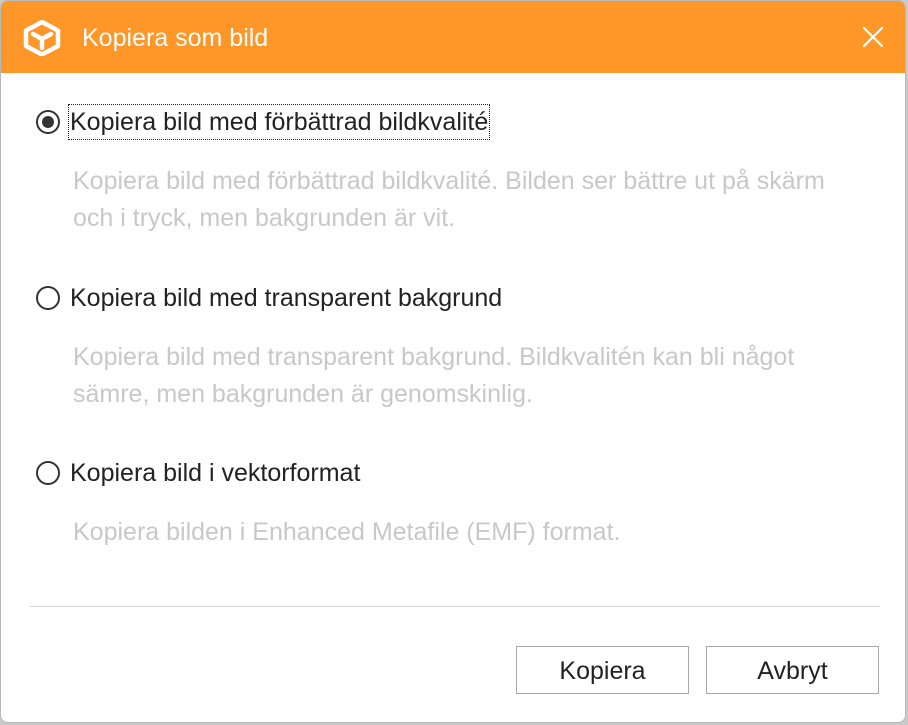  What do you see at coordinates (451, 474) in the screenshot?
I see `option-vector-format-row: Kopiera bild i vektorformat` at bounding box center [451, 474].